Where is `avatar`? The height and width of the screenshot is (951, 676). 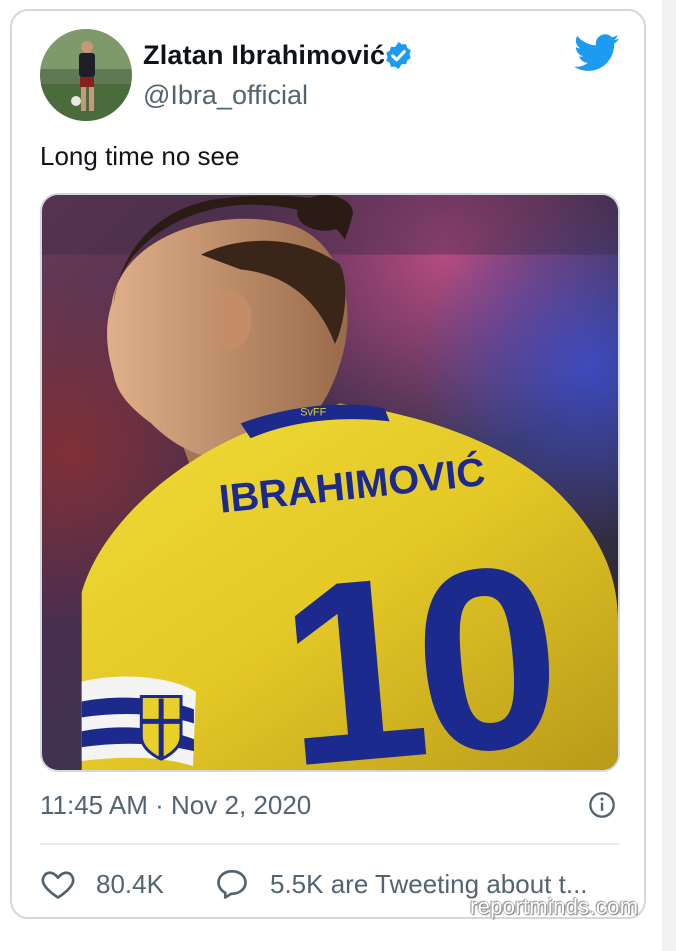 avatar is located at coordinates (86, 75).